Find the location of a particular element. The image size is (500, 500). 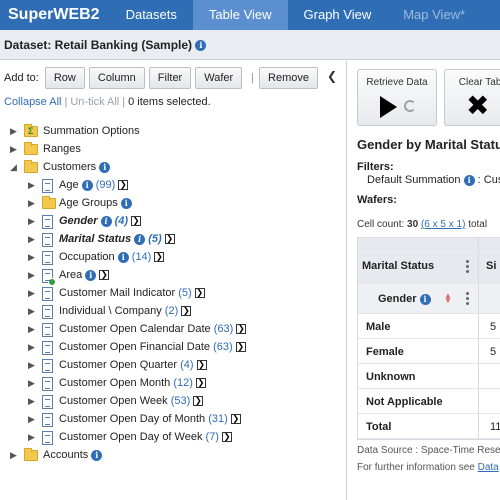

tree-item-individual-company: ▶ Individual \ Company (2) ❯ is located at coordinates (170, 312).